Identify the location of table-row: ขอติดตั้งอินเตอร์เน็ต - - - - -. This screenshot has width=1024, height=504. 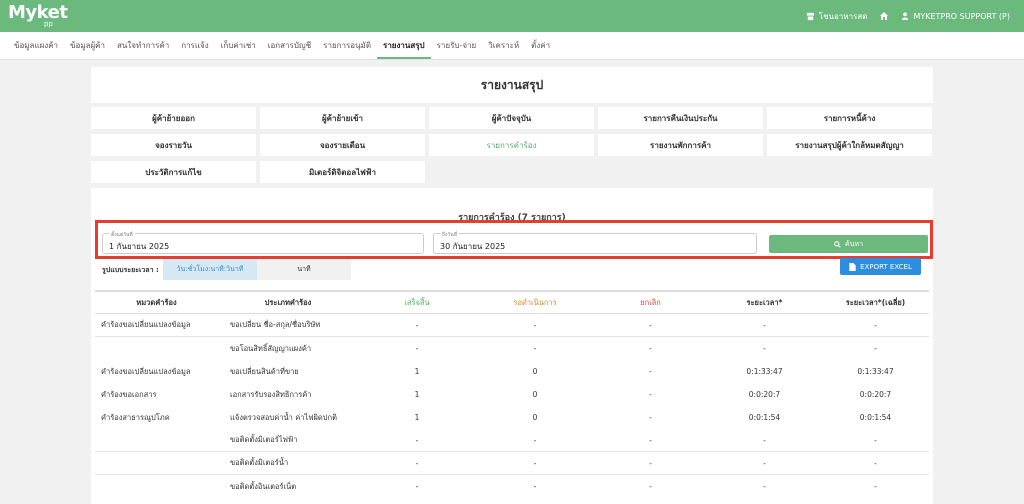
(512, 486).